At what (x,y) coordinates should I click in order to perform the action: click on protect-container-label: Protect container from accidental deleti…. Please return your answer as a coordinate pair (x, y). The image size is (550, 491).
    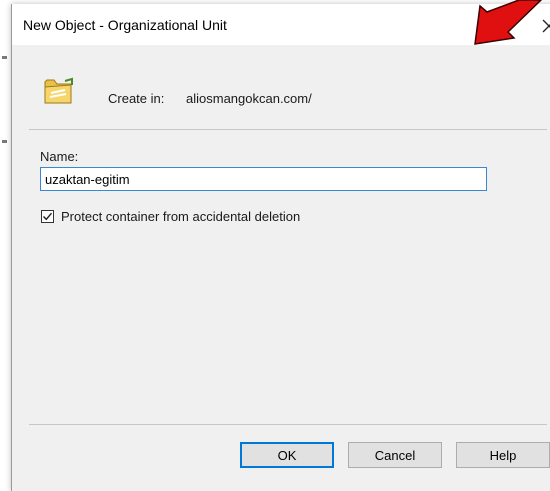
    Looking at the image, I should click on (181, 216).